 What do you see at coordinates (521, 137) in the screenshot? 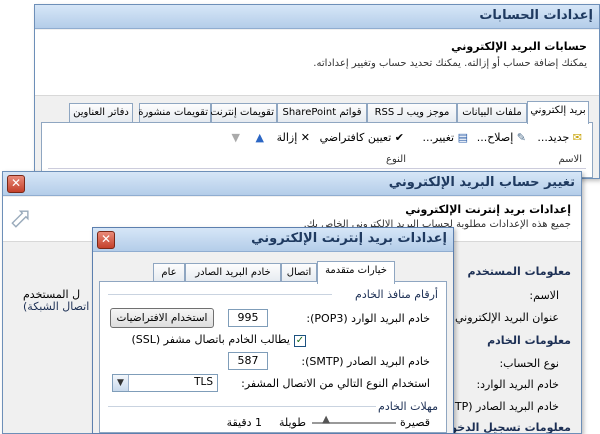
I see `wrench-icon: ✎` at bounding box center [521, 137].